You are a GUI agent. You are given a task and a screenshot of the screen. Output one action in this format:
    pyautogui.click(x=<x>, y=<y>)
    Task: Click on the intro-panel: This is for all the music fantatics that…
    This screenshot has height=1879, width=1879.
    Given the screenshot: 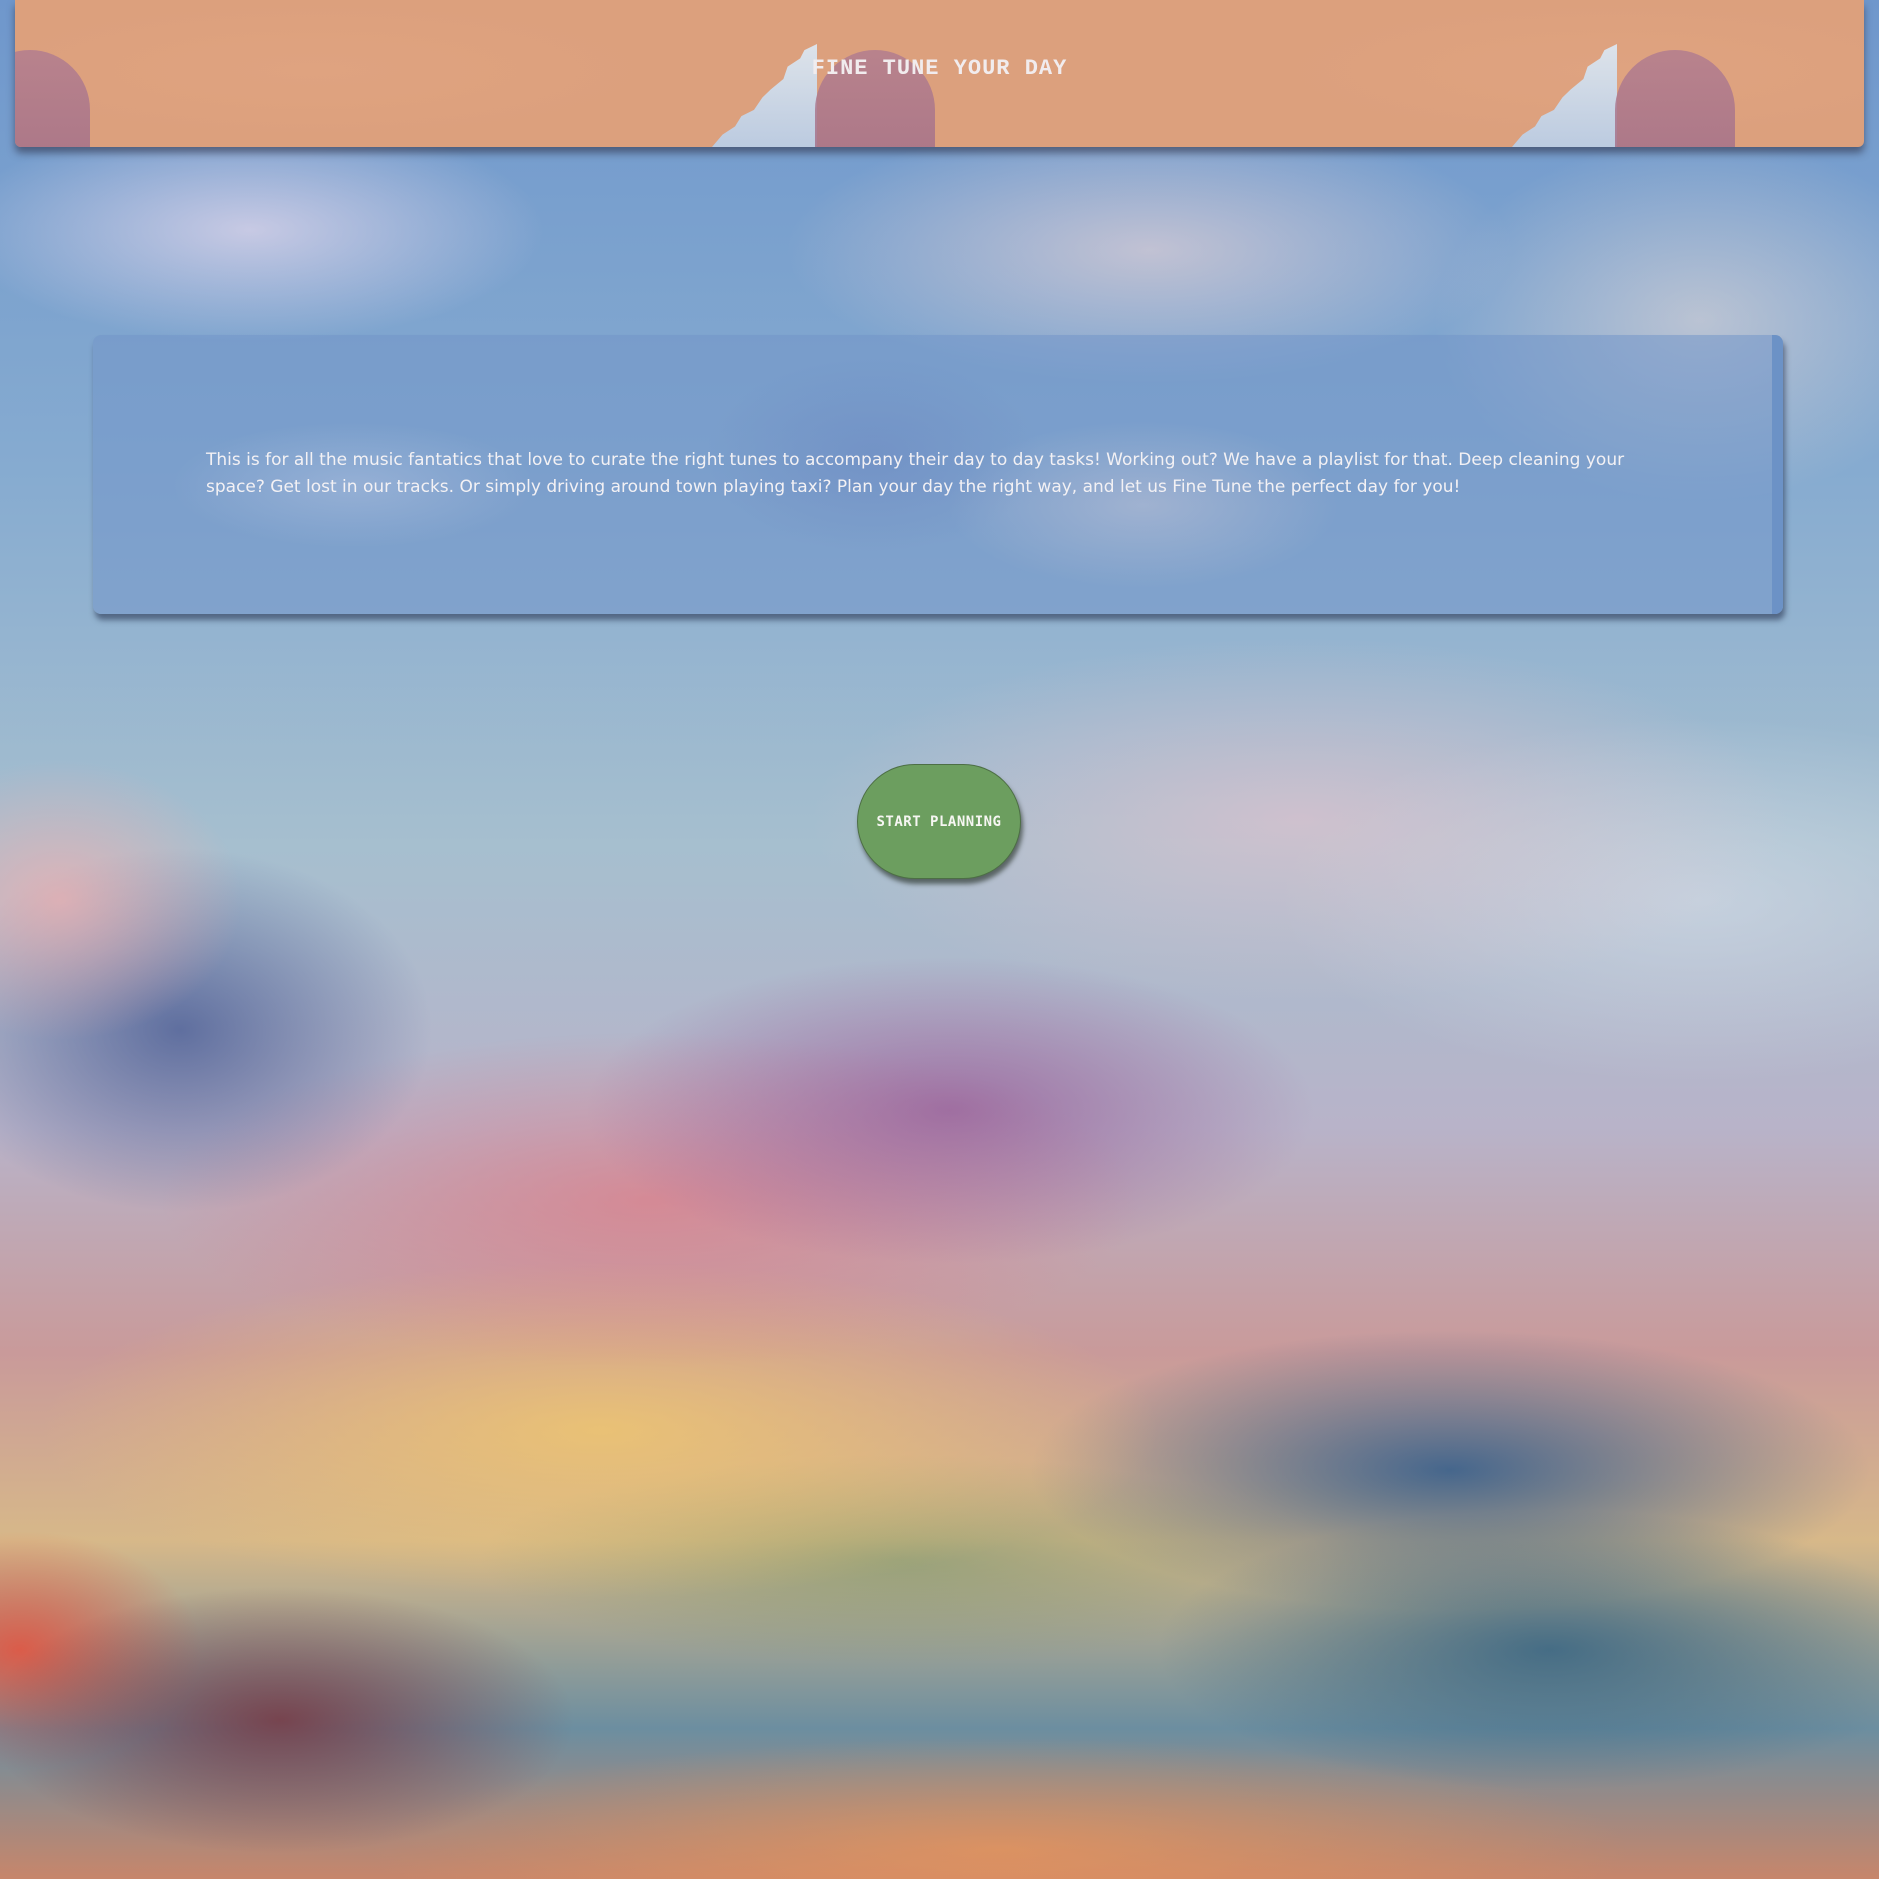 What is the action you would take?
    pyautogui.click(x=938, y=474)
    